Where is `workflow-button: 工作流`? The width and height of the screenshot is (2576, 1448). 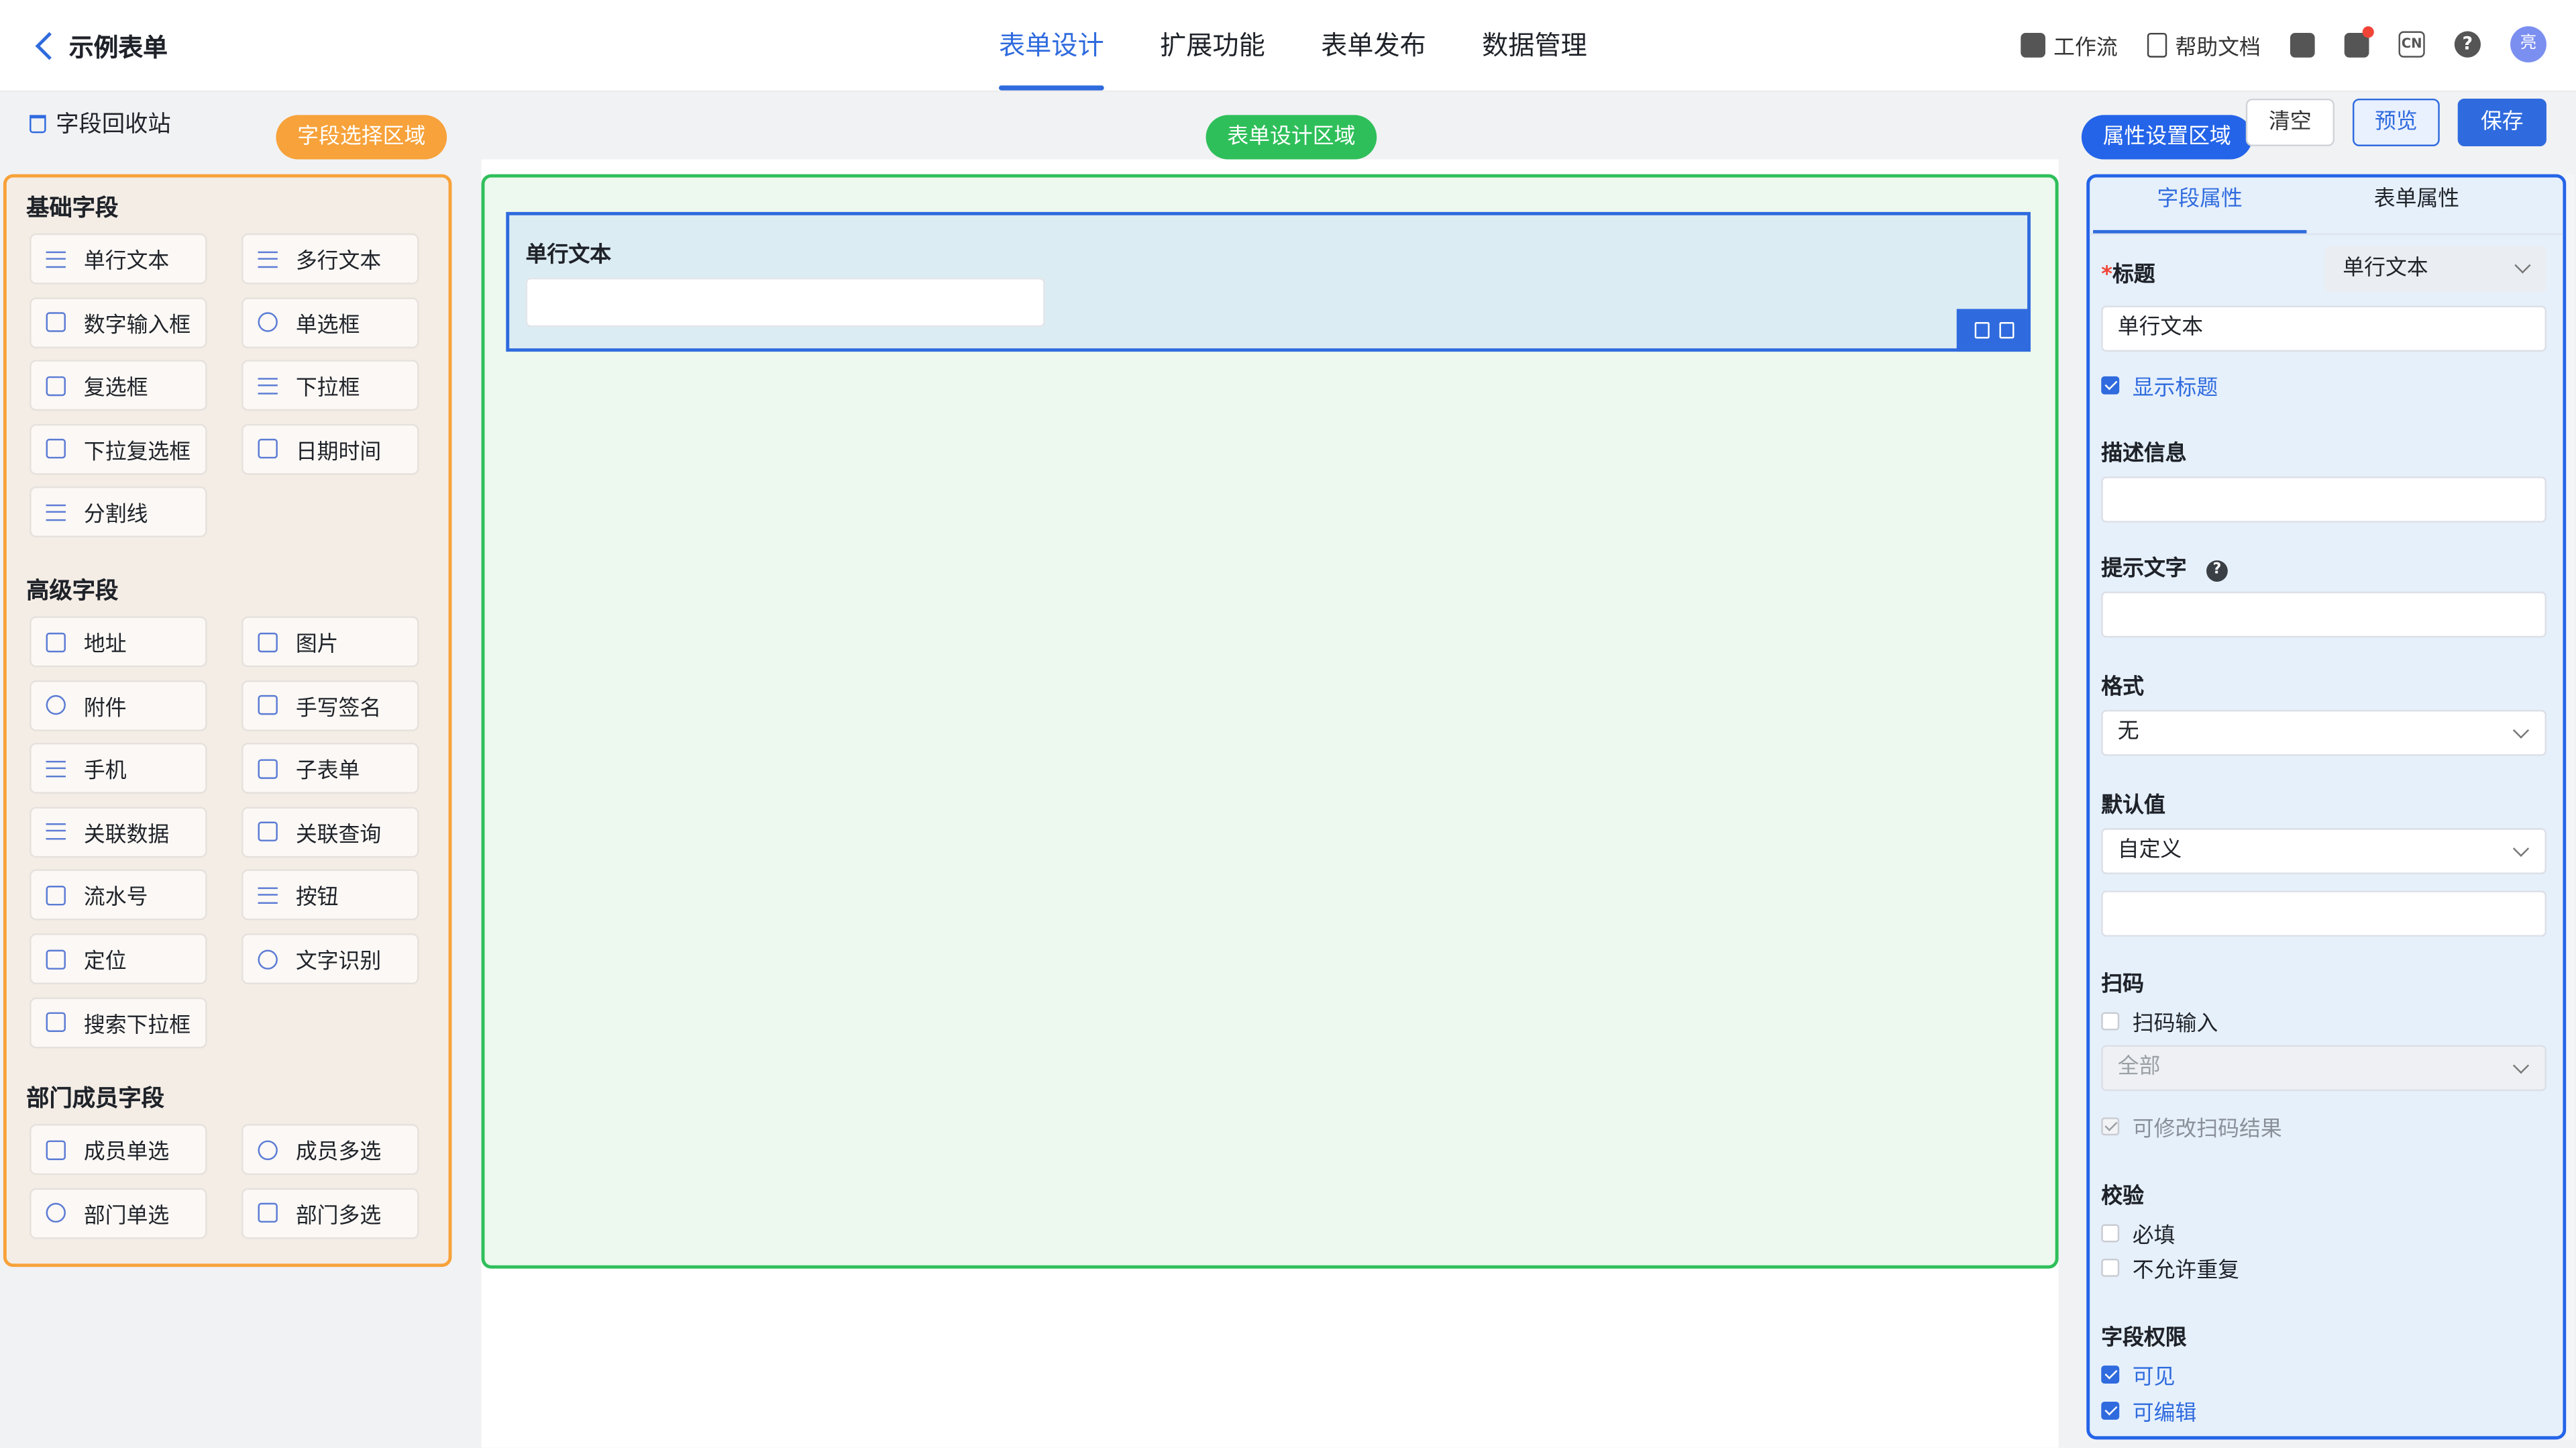
workflow-button: 工作流 is located at coordinates (2069, 44).